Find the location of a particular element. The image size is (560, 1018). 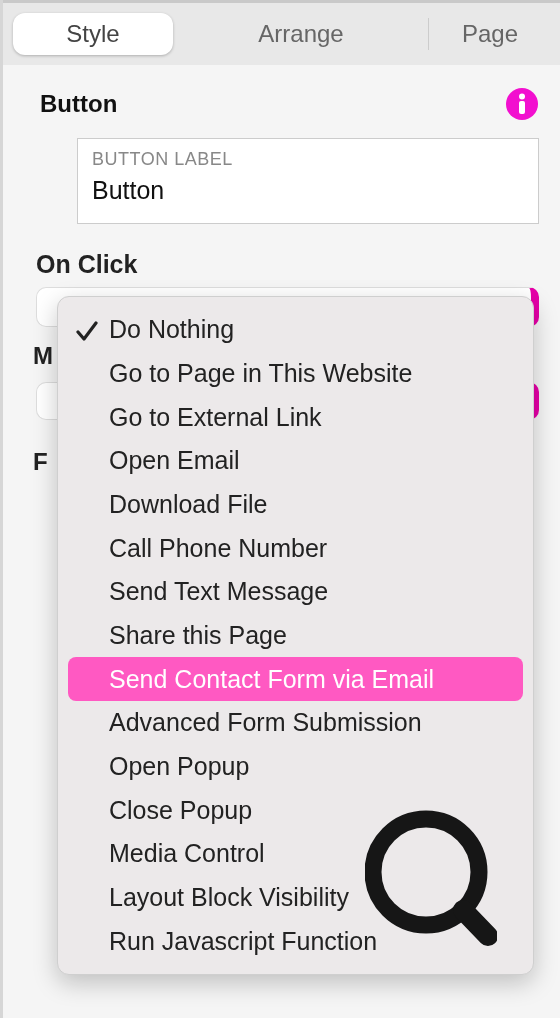

section-title: M is located at coordinates (43, 356).